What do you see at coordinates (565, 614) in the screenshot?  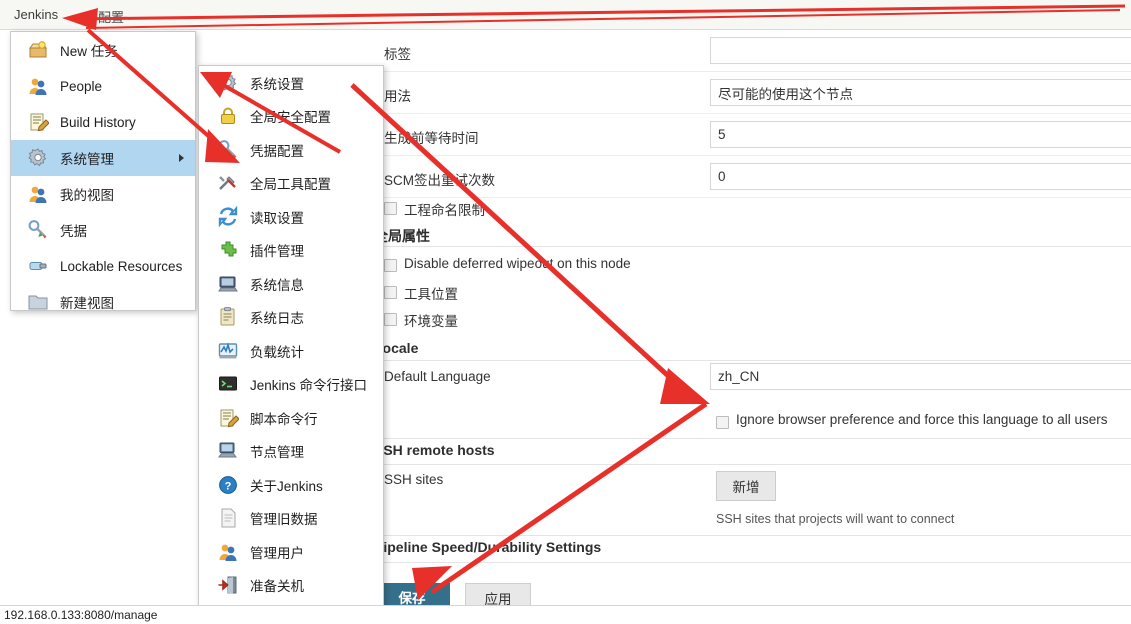 I see `status-bar-url: 192.168.0.133:8080/manage` at bounding box center [565, 614].